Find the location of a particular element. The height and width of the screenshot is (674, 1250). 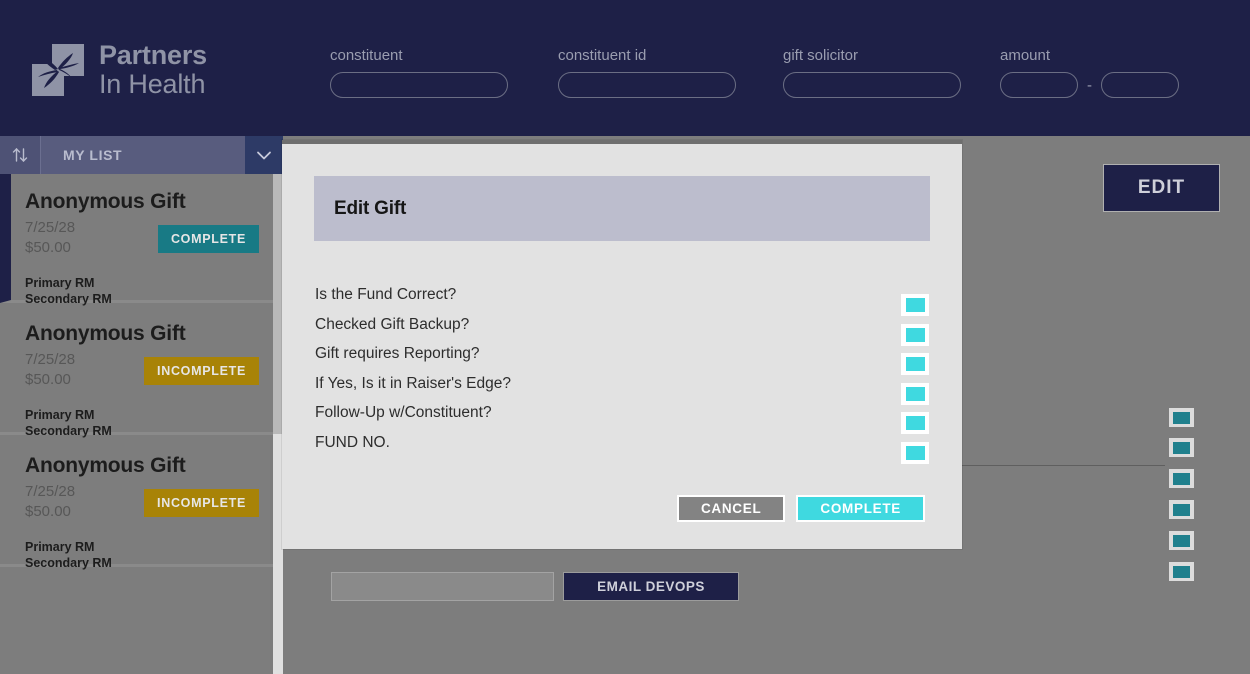

devops-email-input is located at coordinates (442, 586).